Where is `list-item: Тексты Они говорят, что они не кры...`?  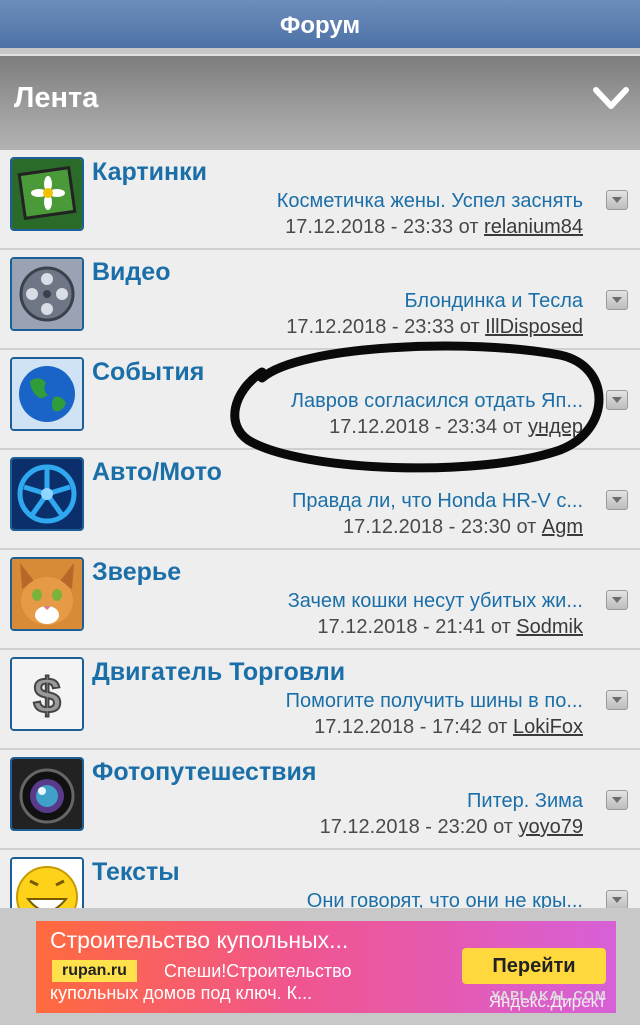 list-item: Тексты Они говорят, что они не кры... is located at coordinates (320, 879).